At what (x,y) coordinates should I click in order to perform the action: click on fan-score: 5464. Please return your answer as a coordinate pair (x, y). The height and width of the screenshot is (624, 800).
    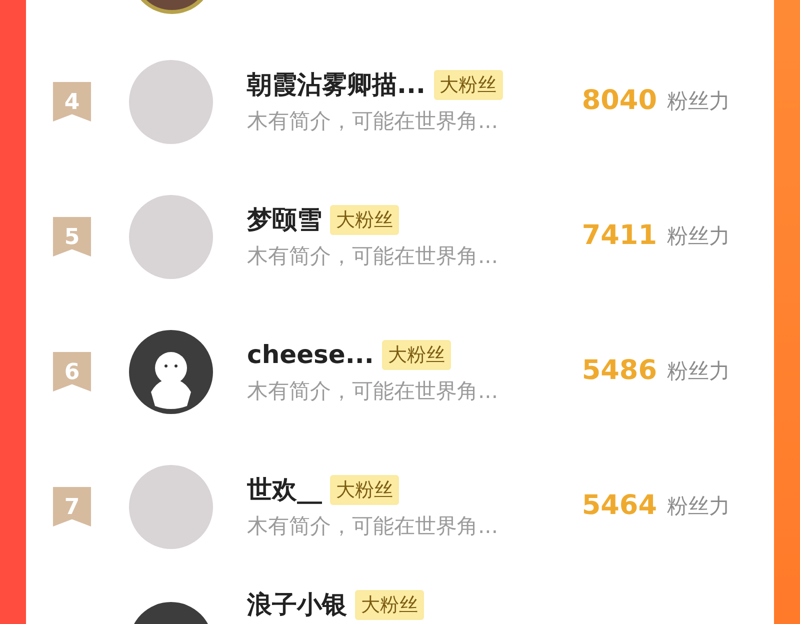
    Looking at the image, I should click on (619, 506).